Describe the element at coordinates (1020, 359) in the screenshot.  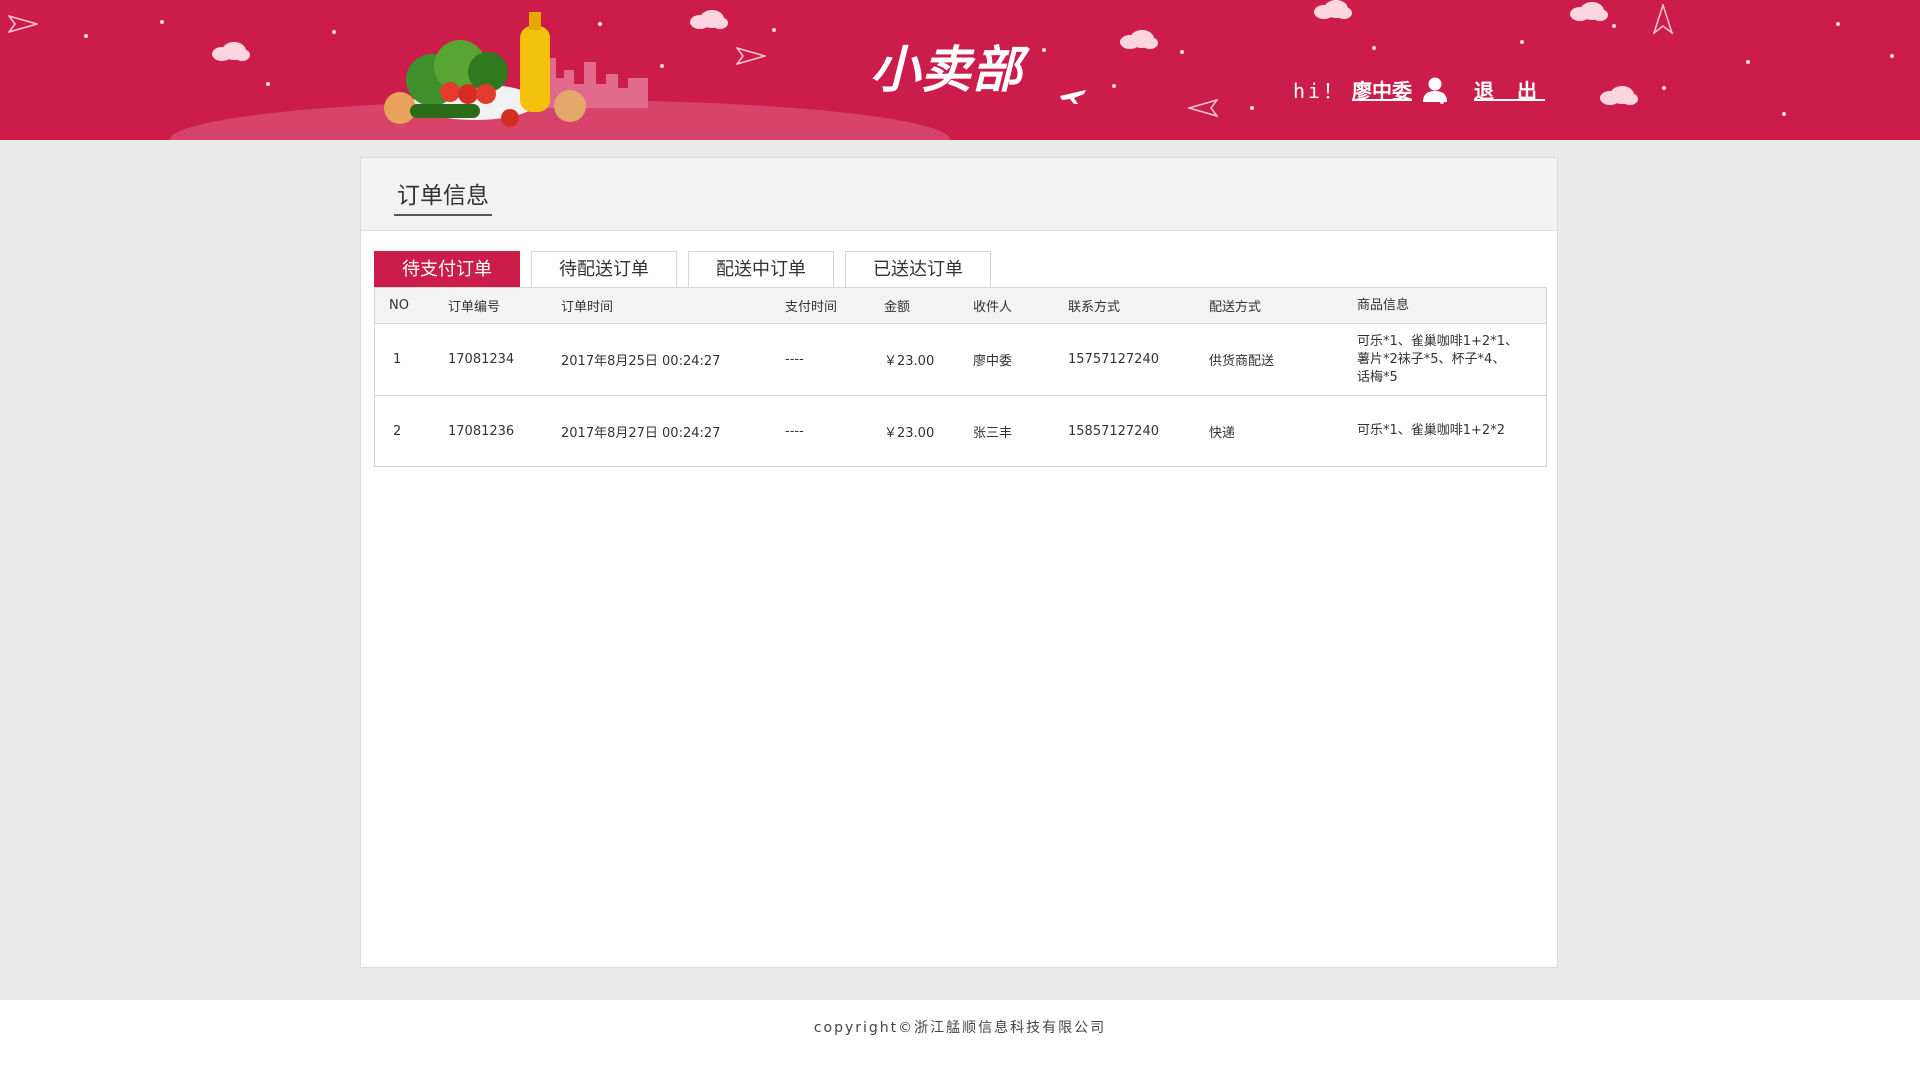
I see `cell-receiver: 廖中委` at that location.